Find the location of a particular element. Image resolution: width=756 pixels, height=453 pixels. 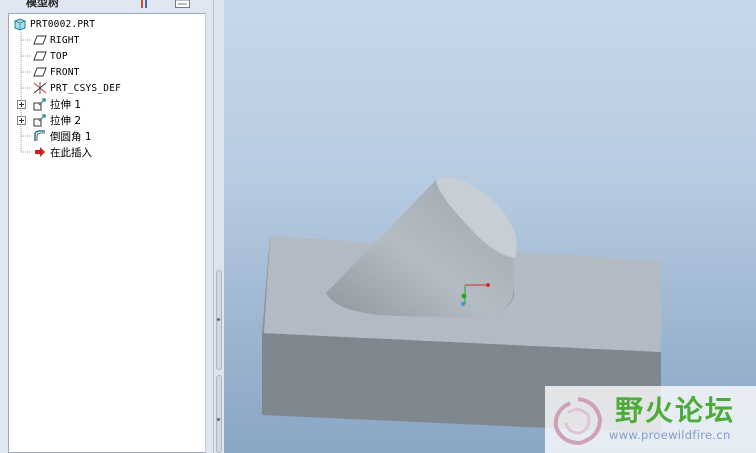

list-icon is located at coordinates (182, 4).